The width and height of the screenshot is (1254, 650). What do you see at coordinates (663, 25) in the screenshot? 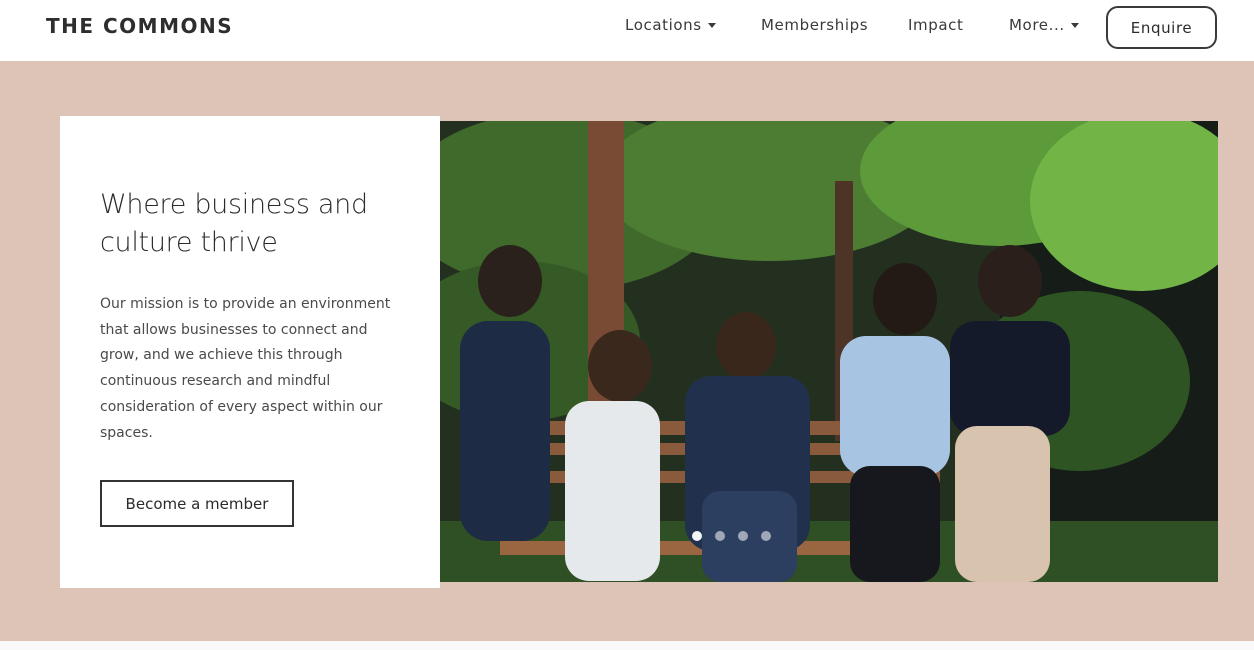
I see `nav-locations-label: Locations` at bounding box center [663, 25].